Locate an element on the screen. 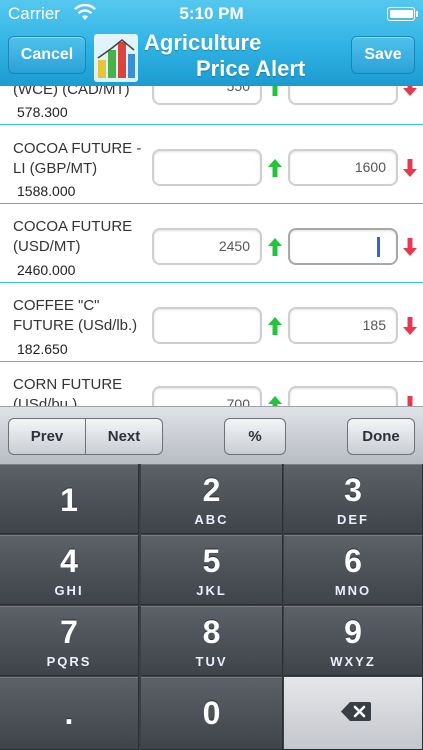  lower-alert-field-active is located at coordinates (343, 246).